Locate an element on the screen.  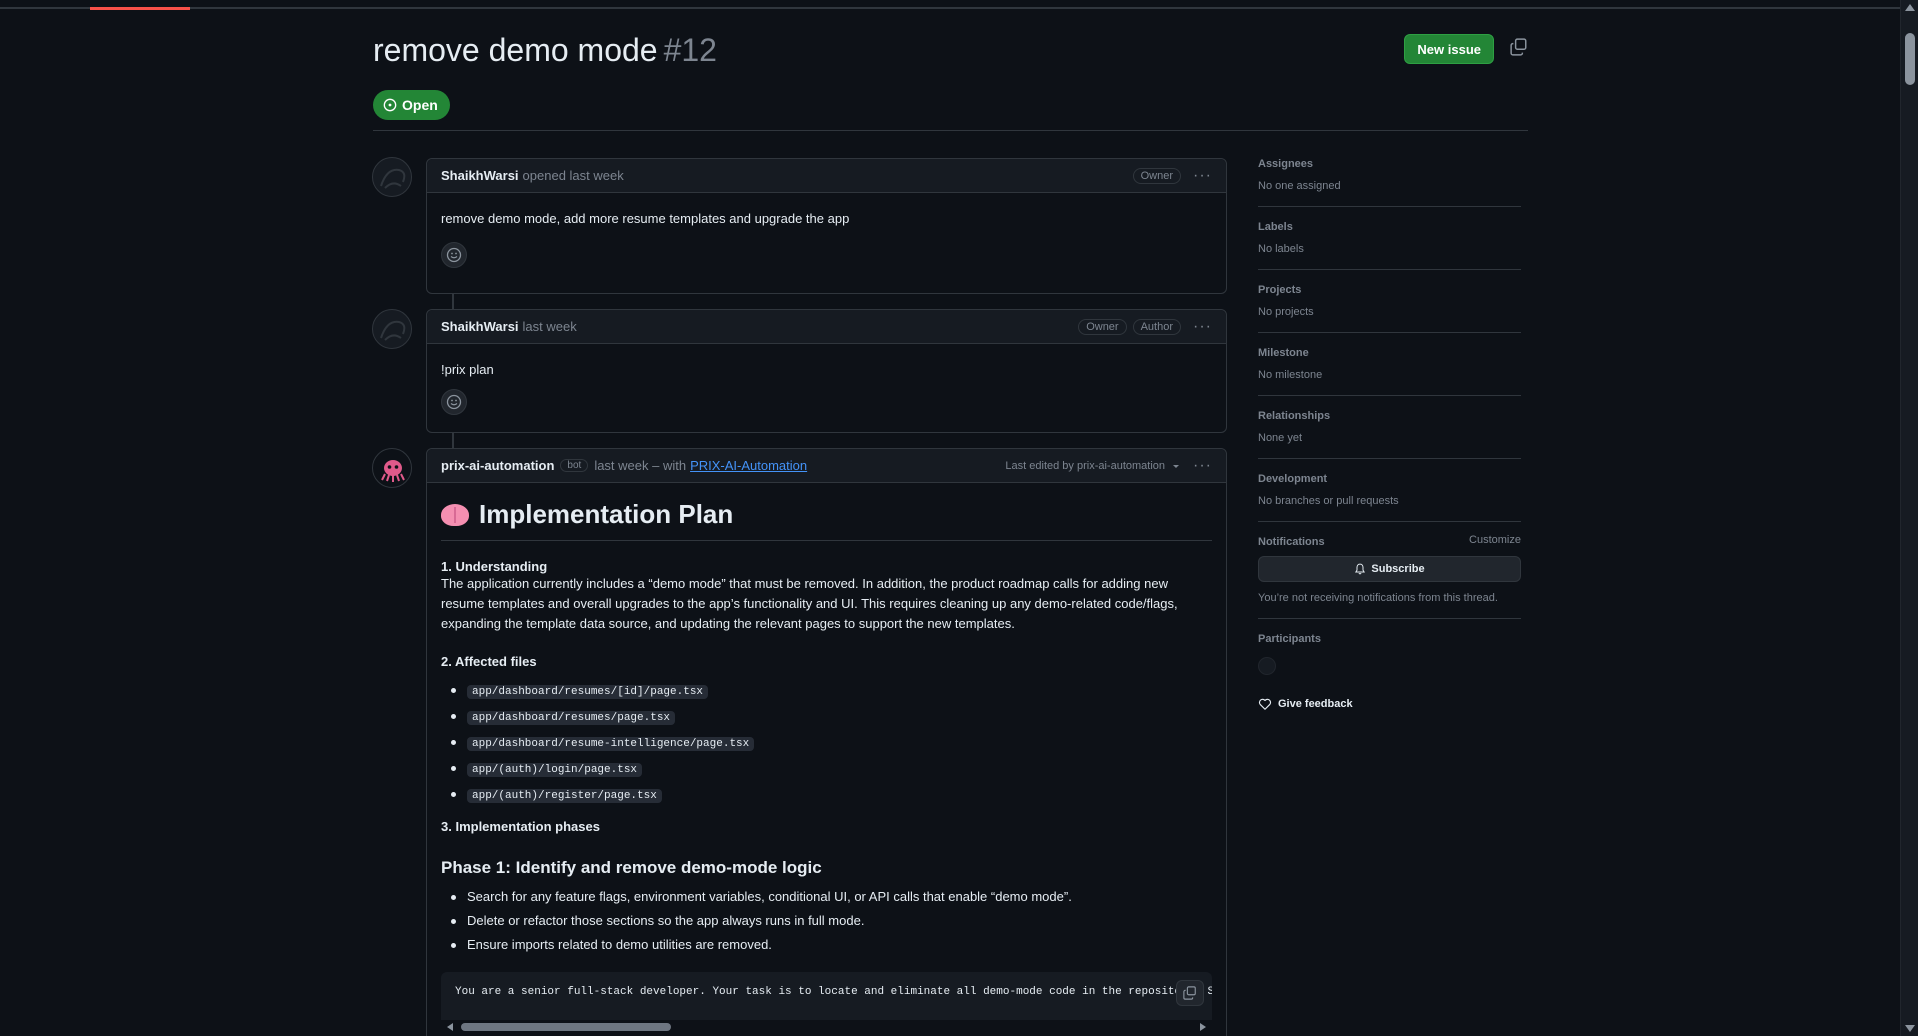
file-path: app/dashboard/resumes/[id]/page.tsx is located at coordinates (588, 692).